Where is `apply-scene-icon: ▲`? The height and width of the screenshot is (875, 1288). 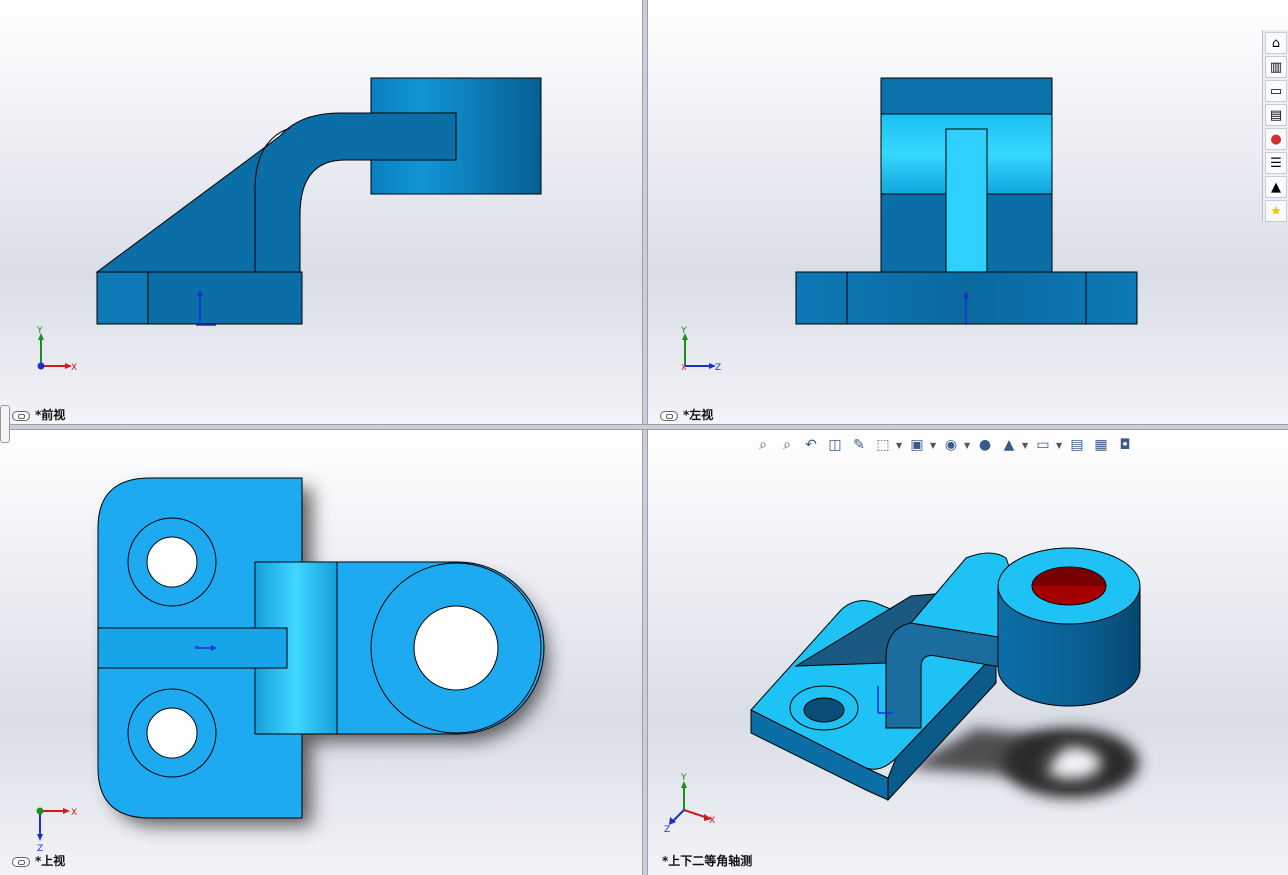
apply-scene-icon: ▲ is located at coordinates (1009, 445).